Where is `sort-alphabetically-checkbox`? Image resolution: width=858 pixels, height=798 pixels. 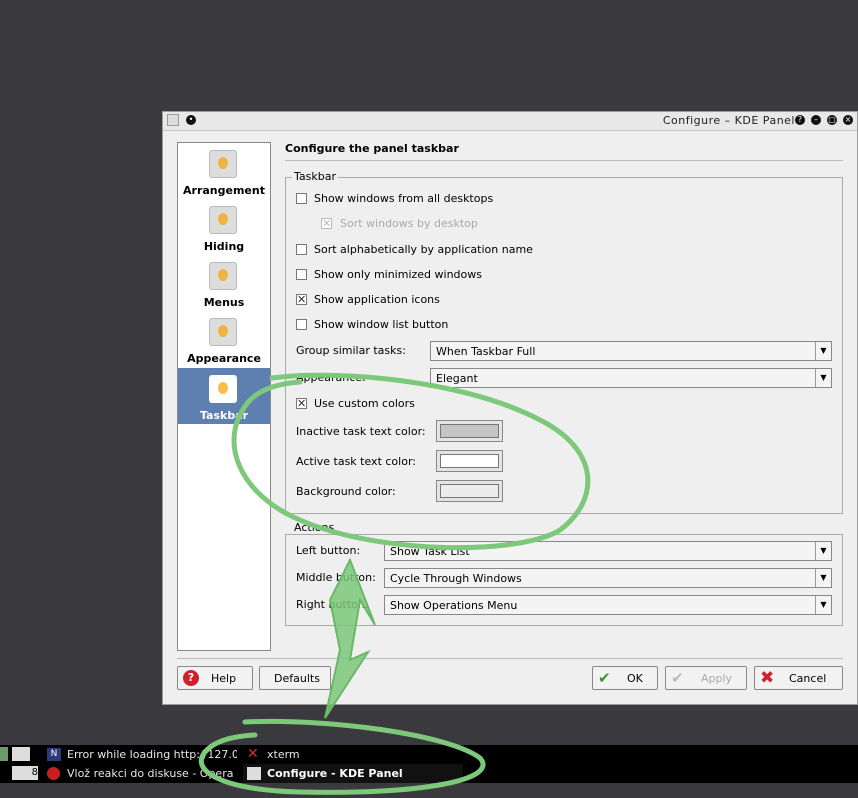 sort-alphabetically-checkbox is located at coordinates (301, 249).